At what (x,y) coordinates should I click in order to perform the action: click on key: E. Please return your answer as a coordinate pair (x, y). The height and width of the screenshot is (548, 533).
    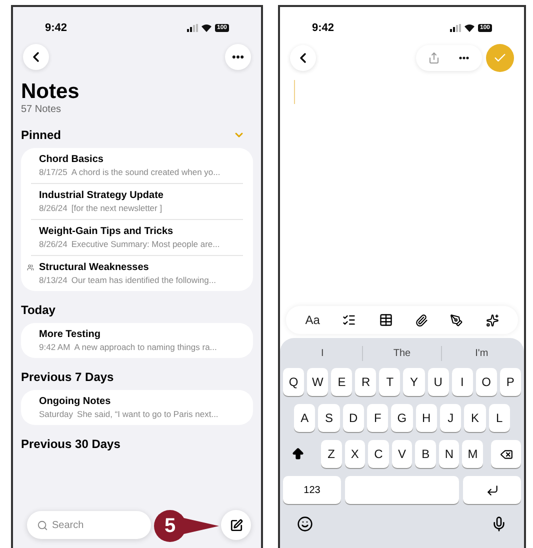
    Looking at the image, I should click on (341, 382).